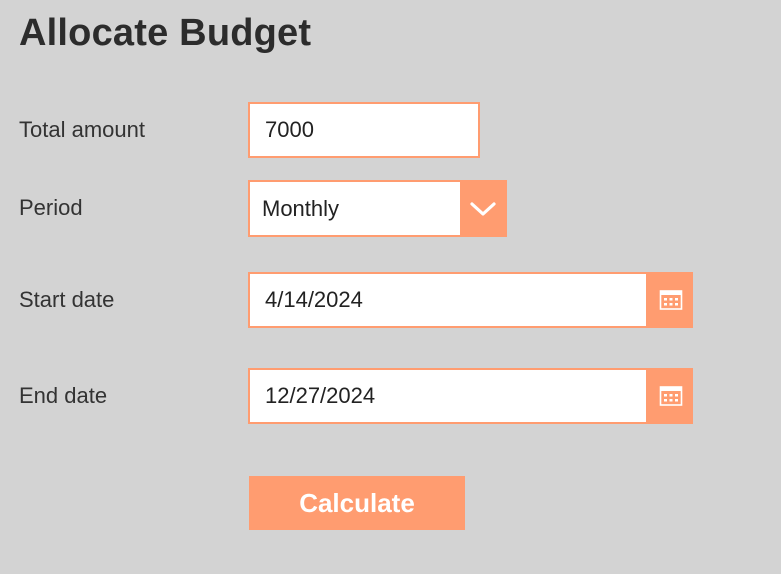 The width and height of the screenshot is (781, 574). Describe the element at coordinates (289, 129) in the screenshot. I see `total-amount-value: 7000` at that location.